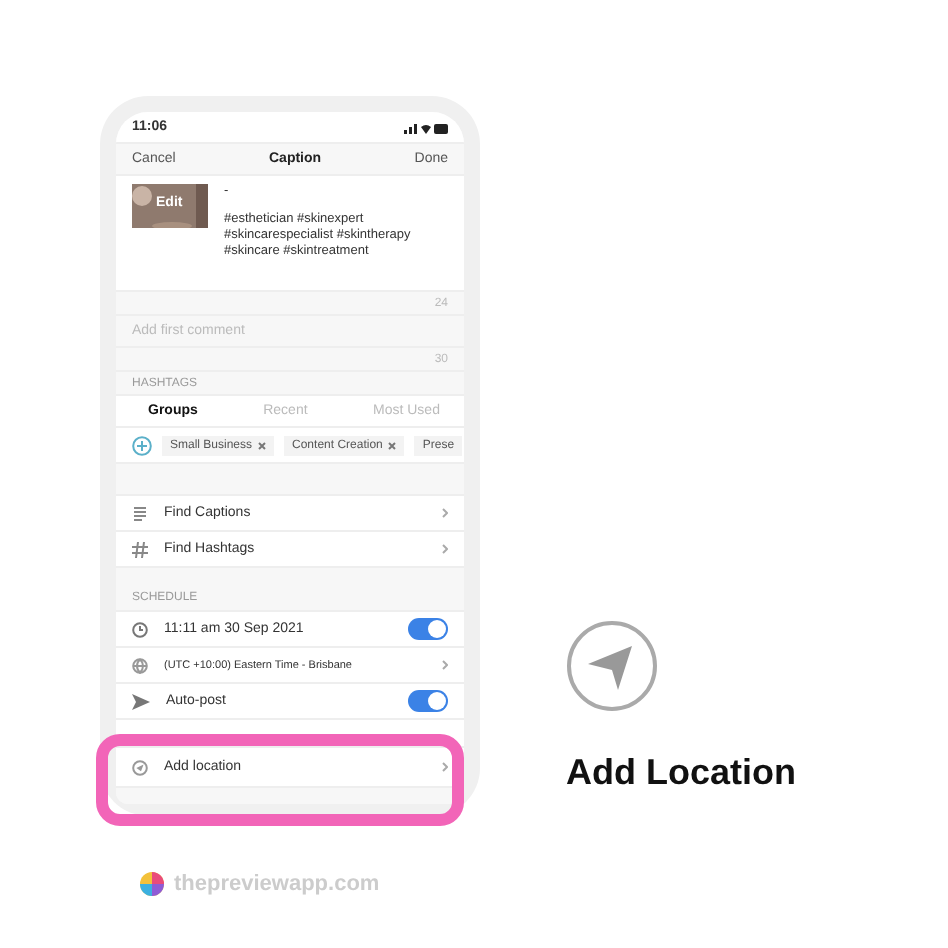  What do you see at coordinates (426, 127) in the screenshot?
I see `status-icons-drawing` at bounding box center [426, 127].